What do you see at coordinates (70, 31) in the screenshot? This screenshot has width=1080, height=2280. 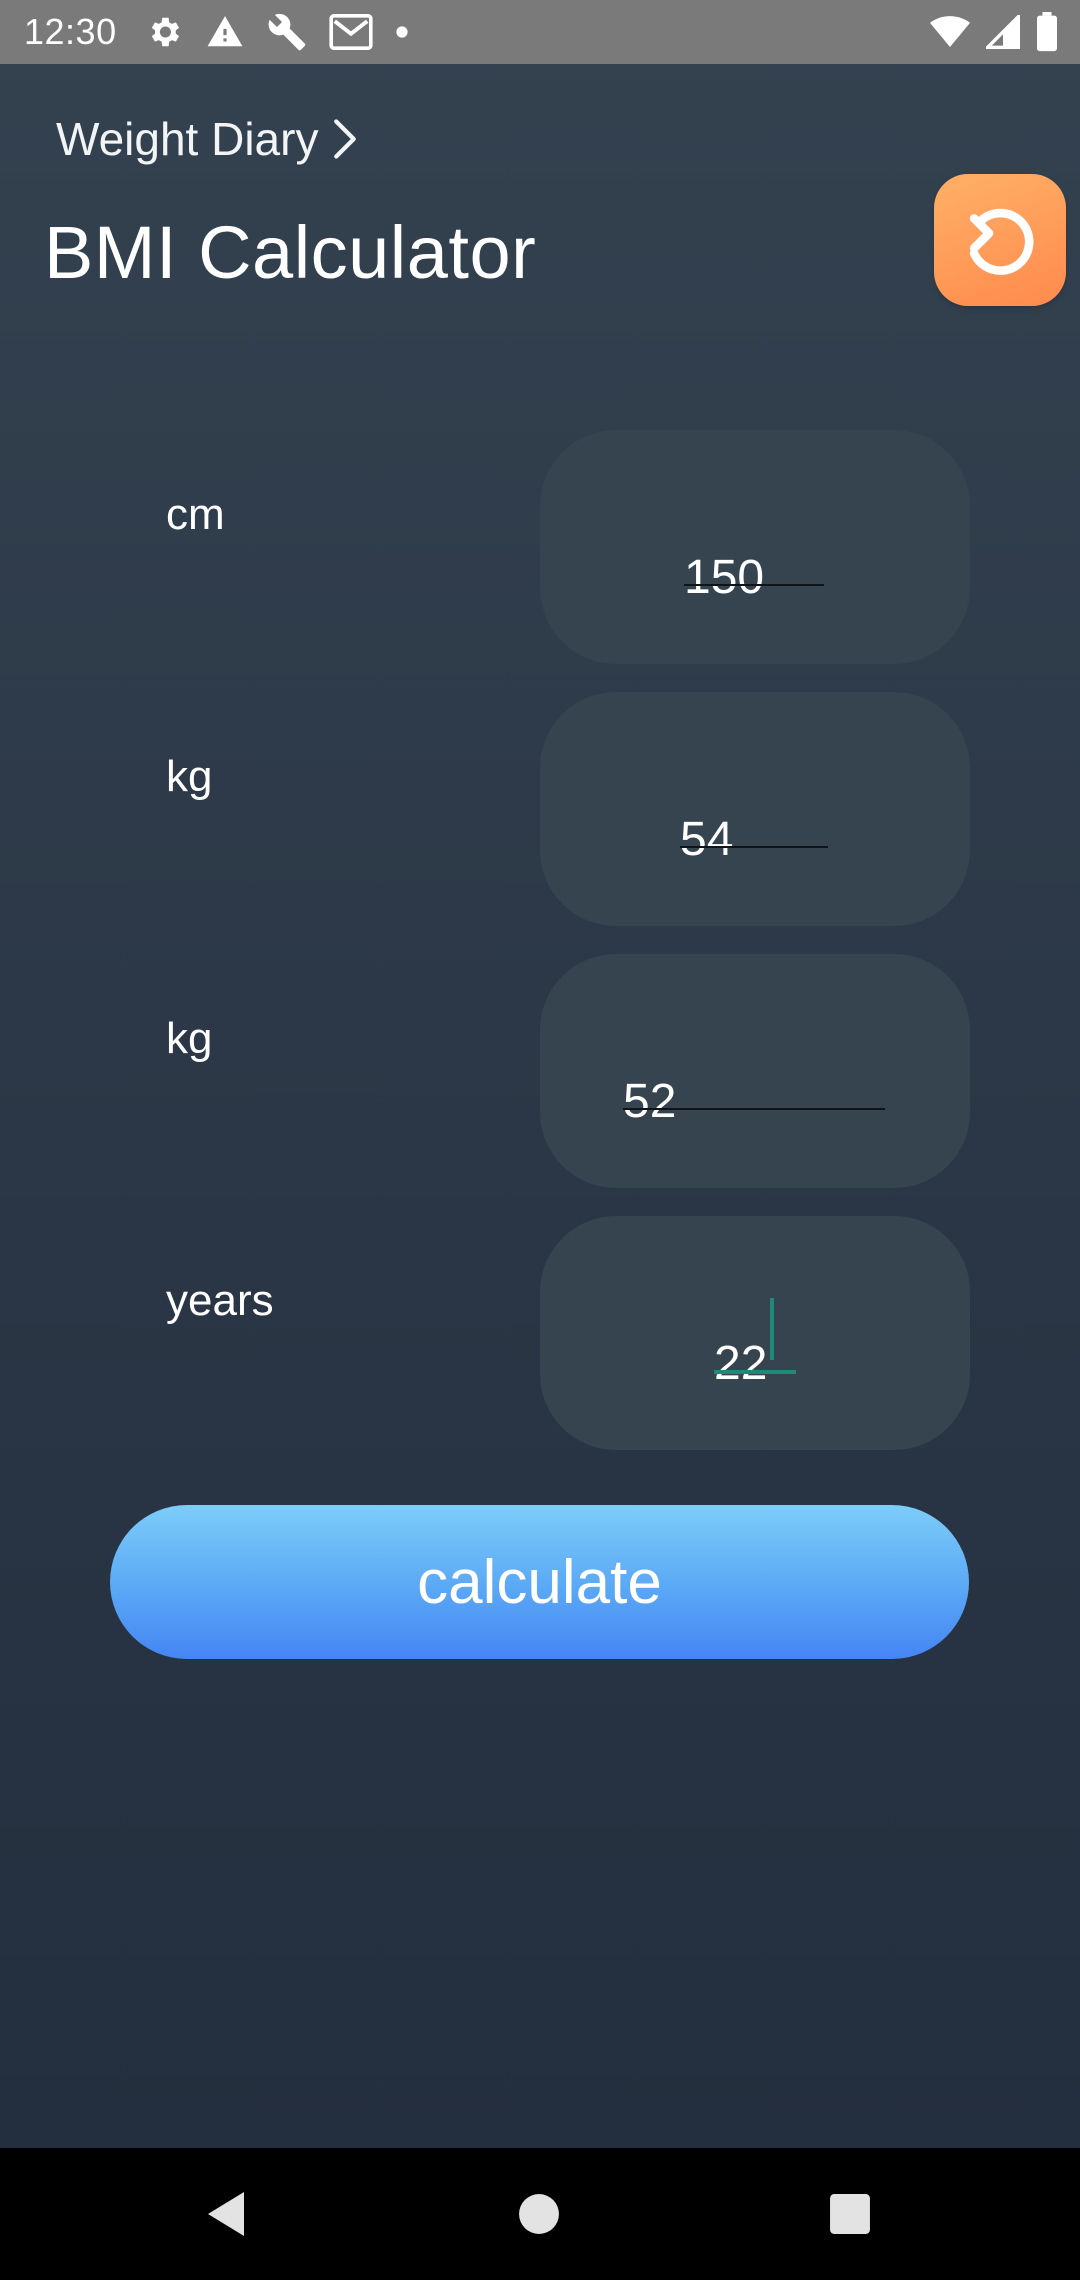 I see `status-time: 12:30` at bounding box center [70, 31].